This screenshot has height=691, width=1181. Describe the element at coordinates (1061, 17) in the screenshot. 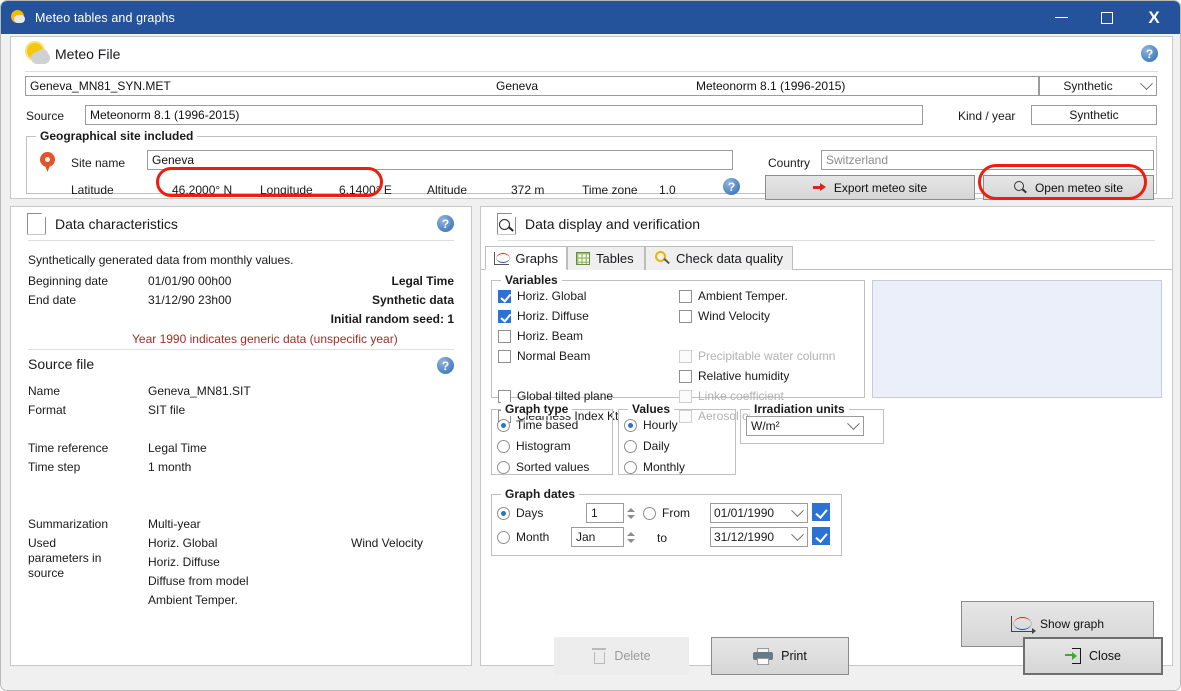

I see `minimize-button` at that location.